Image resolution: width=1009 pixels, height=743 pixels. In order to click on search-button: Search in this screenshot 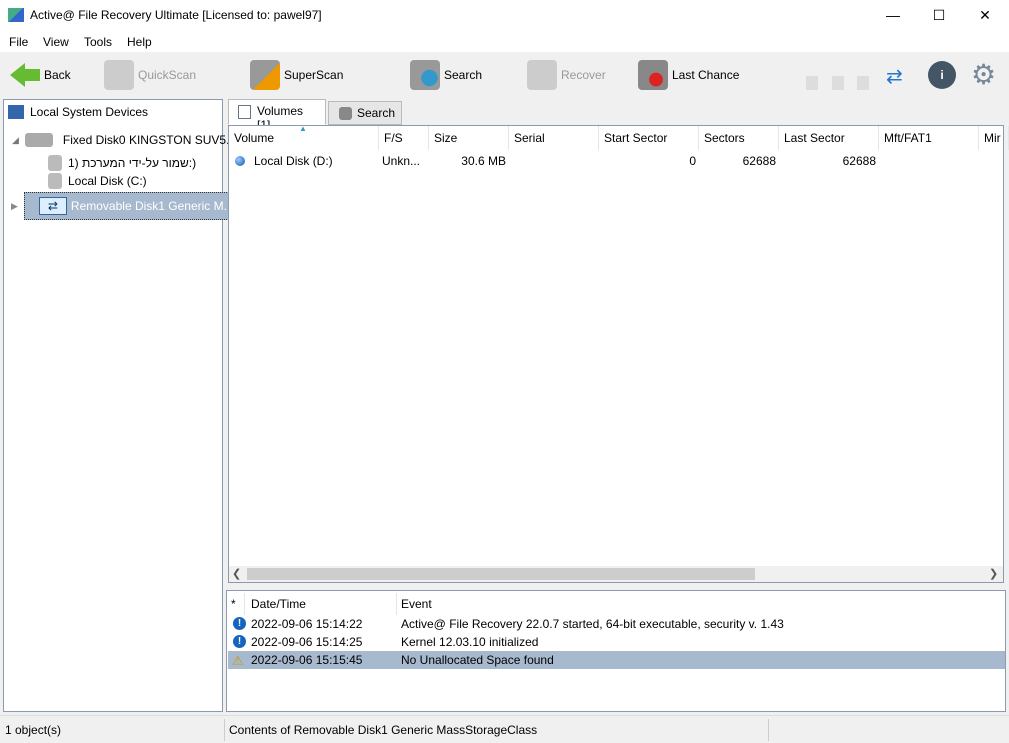, I will do `click(446, 75)`.